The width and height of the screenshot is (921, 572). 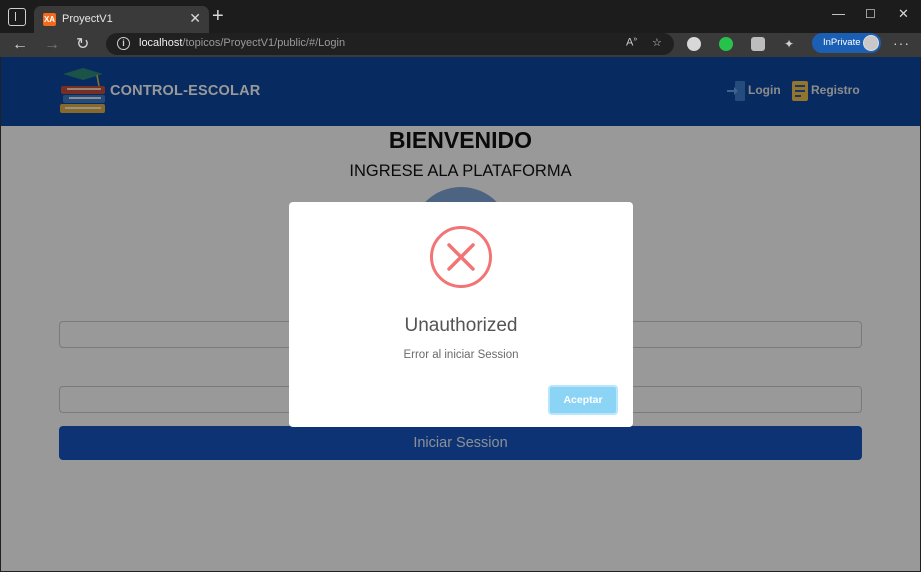 What do you see at coordinates (195, 18) in the screenshot?
I see `tab-close-icon: ✕` at bounding box center [195, 18].